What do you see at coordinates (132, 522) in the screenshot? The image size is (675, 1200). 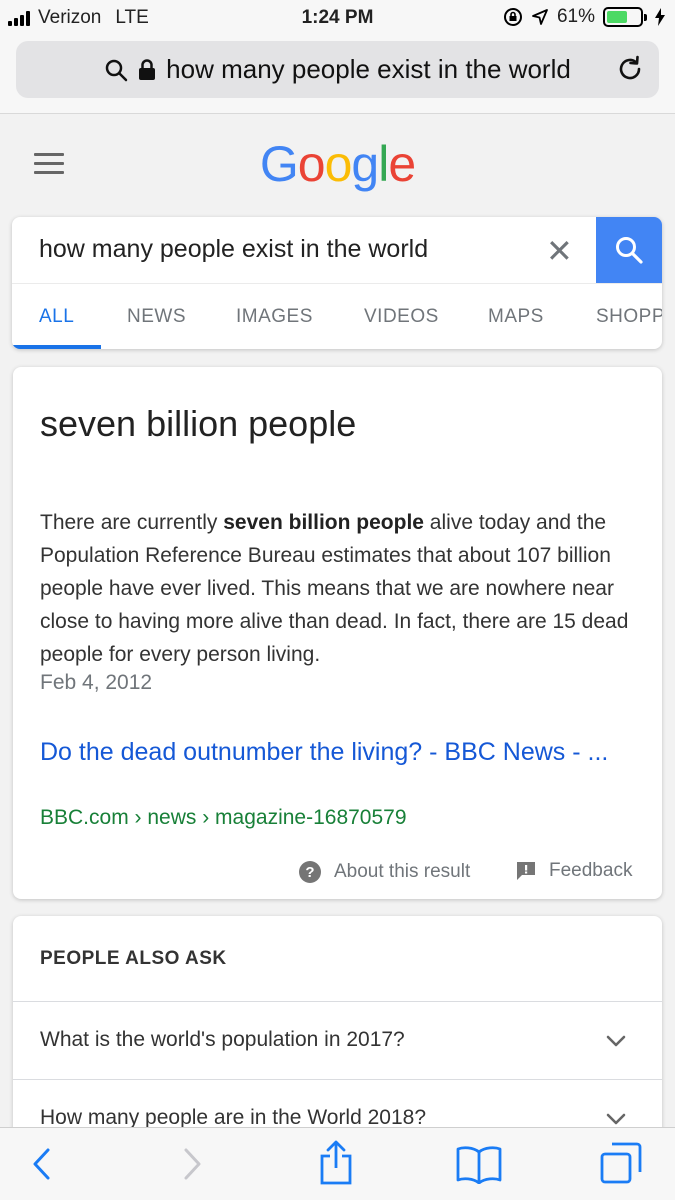 I see `snippet-text: There are currently` at bounding box center [132, 522].